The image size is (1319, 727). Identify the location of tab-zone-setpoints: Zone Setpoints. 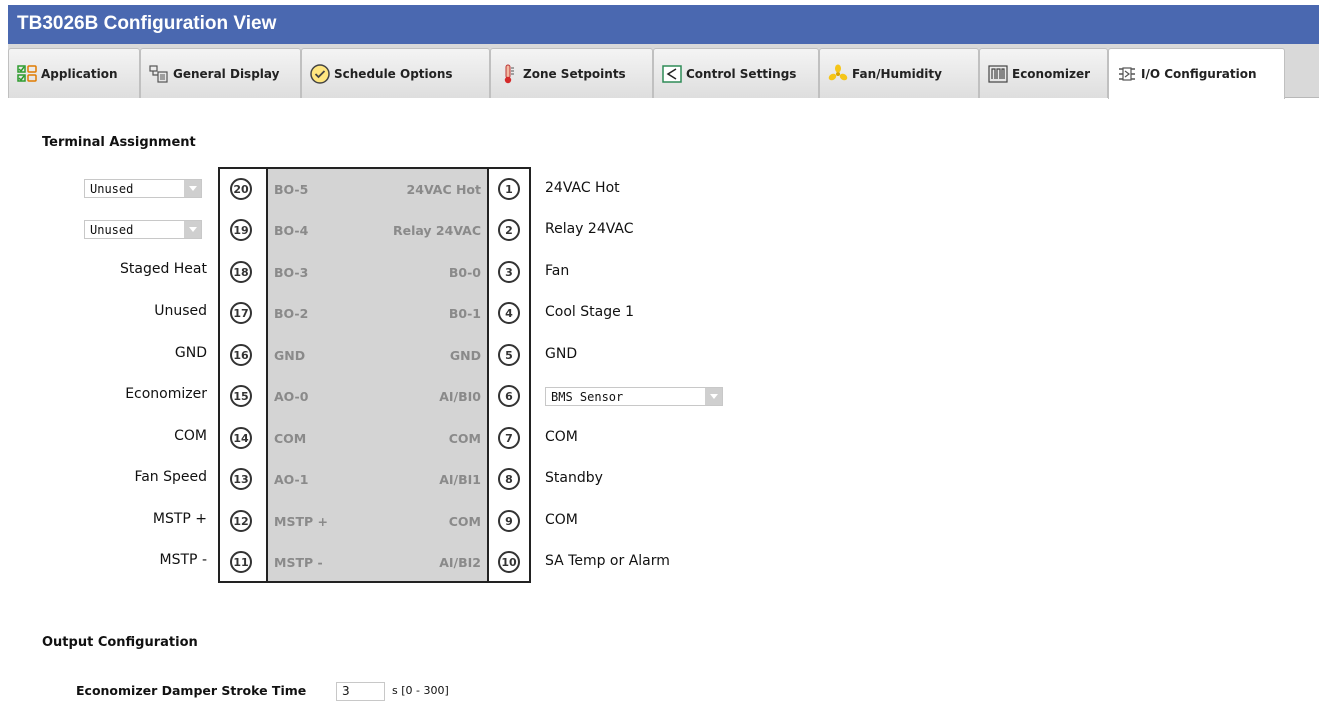
(571, 73).